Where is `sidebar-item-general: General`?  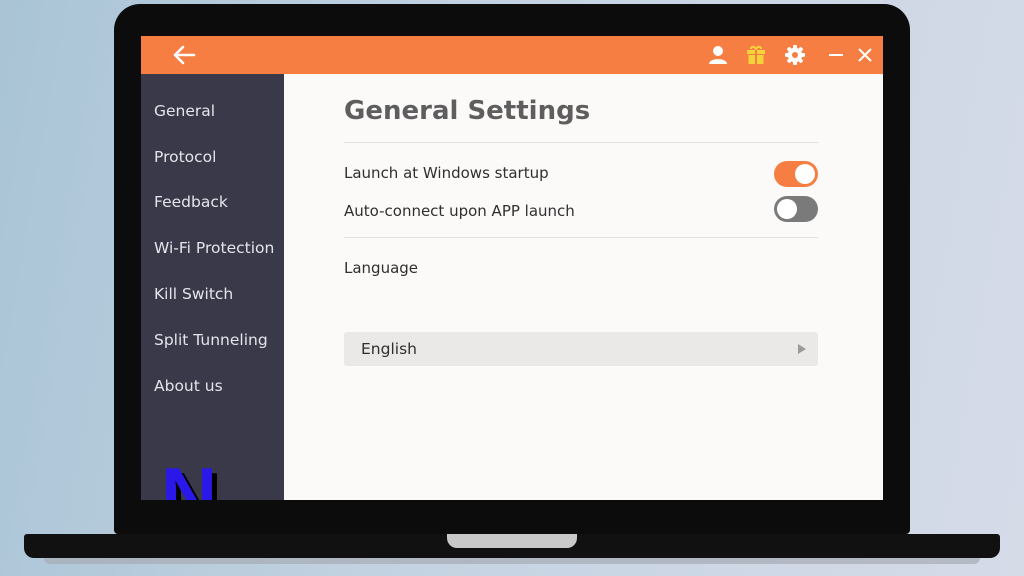 sidebar-item-general: General is located at coordinates (184, 111).